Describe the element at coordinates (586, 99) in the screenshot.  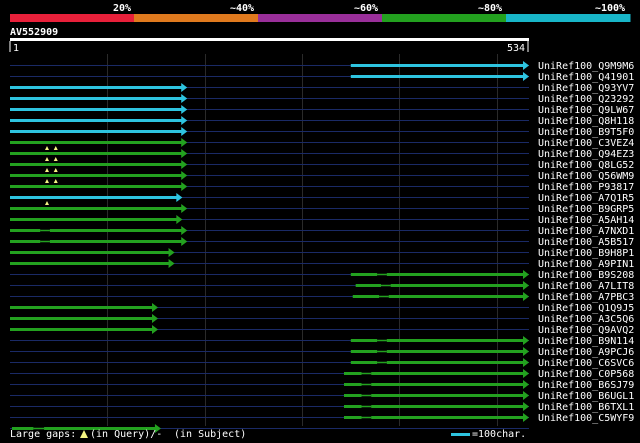
I see `hit-label: UniRef100_Q23292` at that location.